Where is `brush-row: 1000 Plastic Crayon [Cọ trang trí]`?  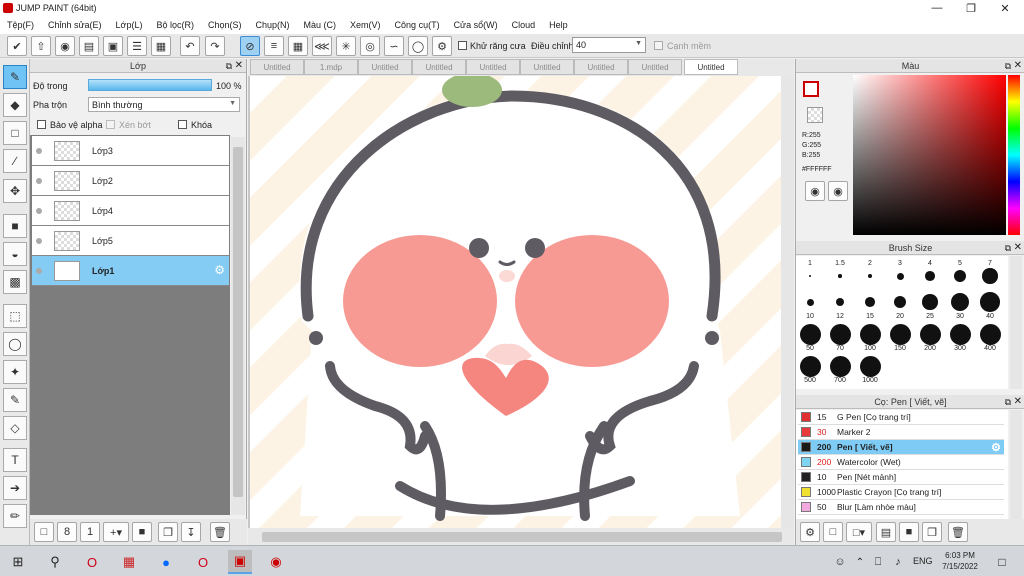
brush-row: 1000 Plastic Crayon [Cọ trang trí] is located at coordinates (901, 492).